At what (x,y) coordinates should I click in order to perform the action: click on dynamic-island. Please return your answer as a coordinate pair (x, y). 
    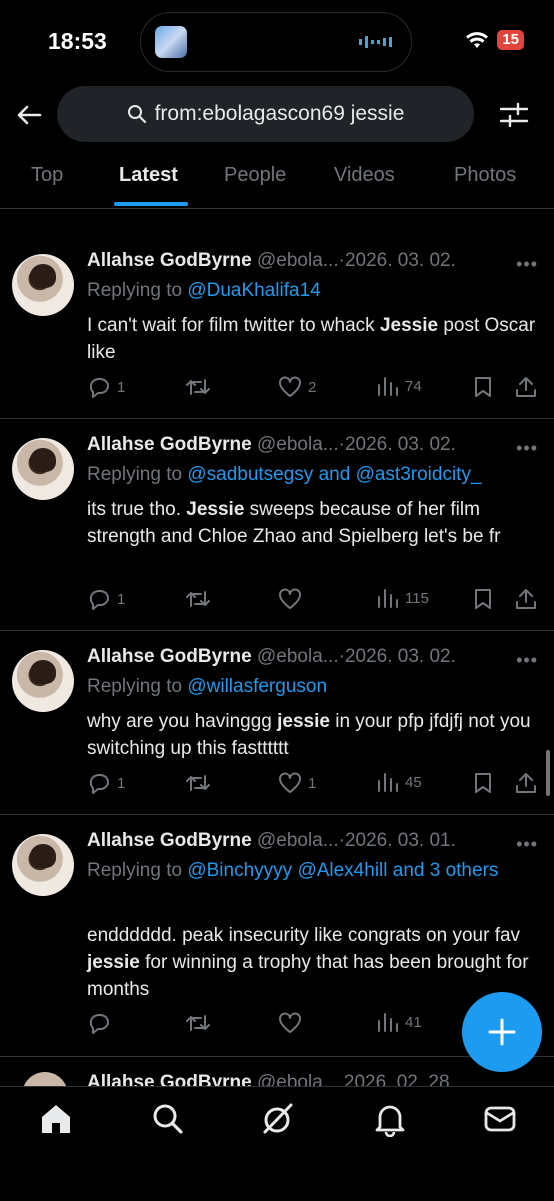
    Looking at the image, I should click on (276, 42).